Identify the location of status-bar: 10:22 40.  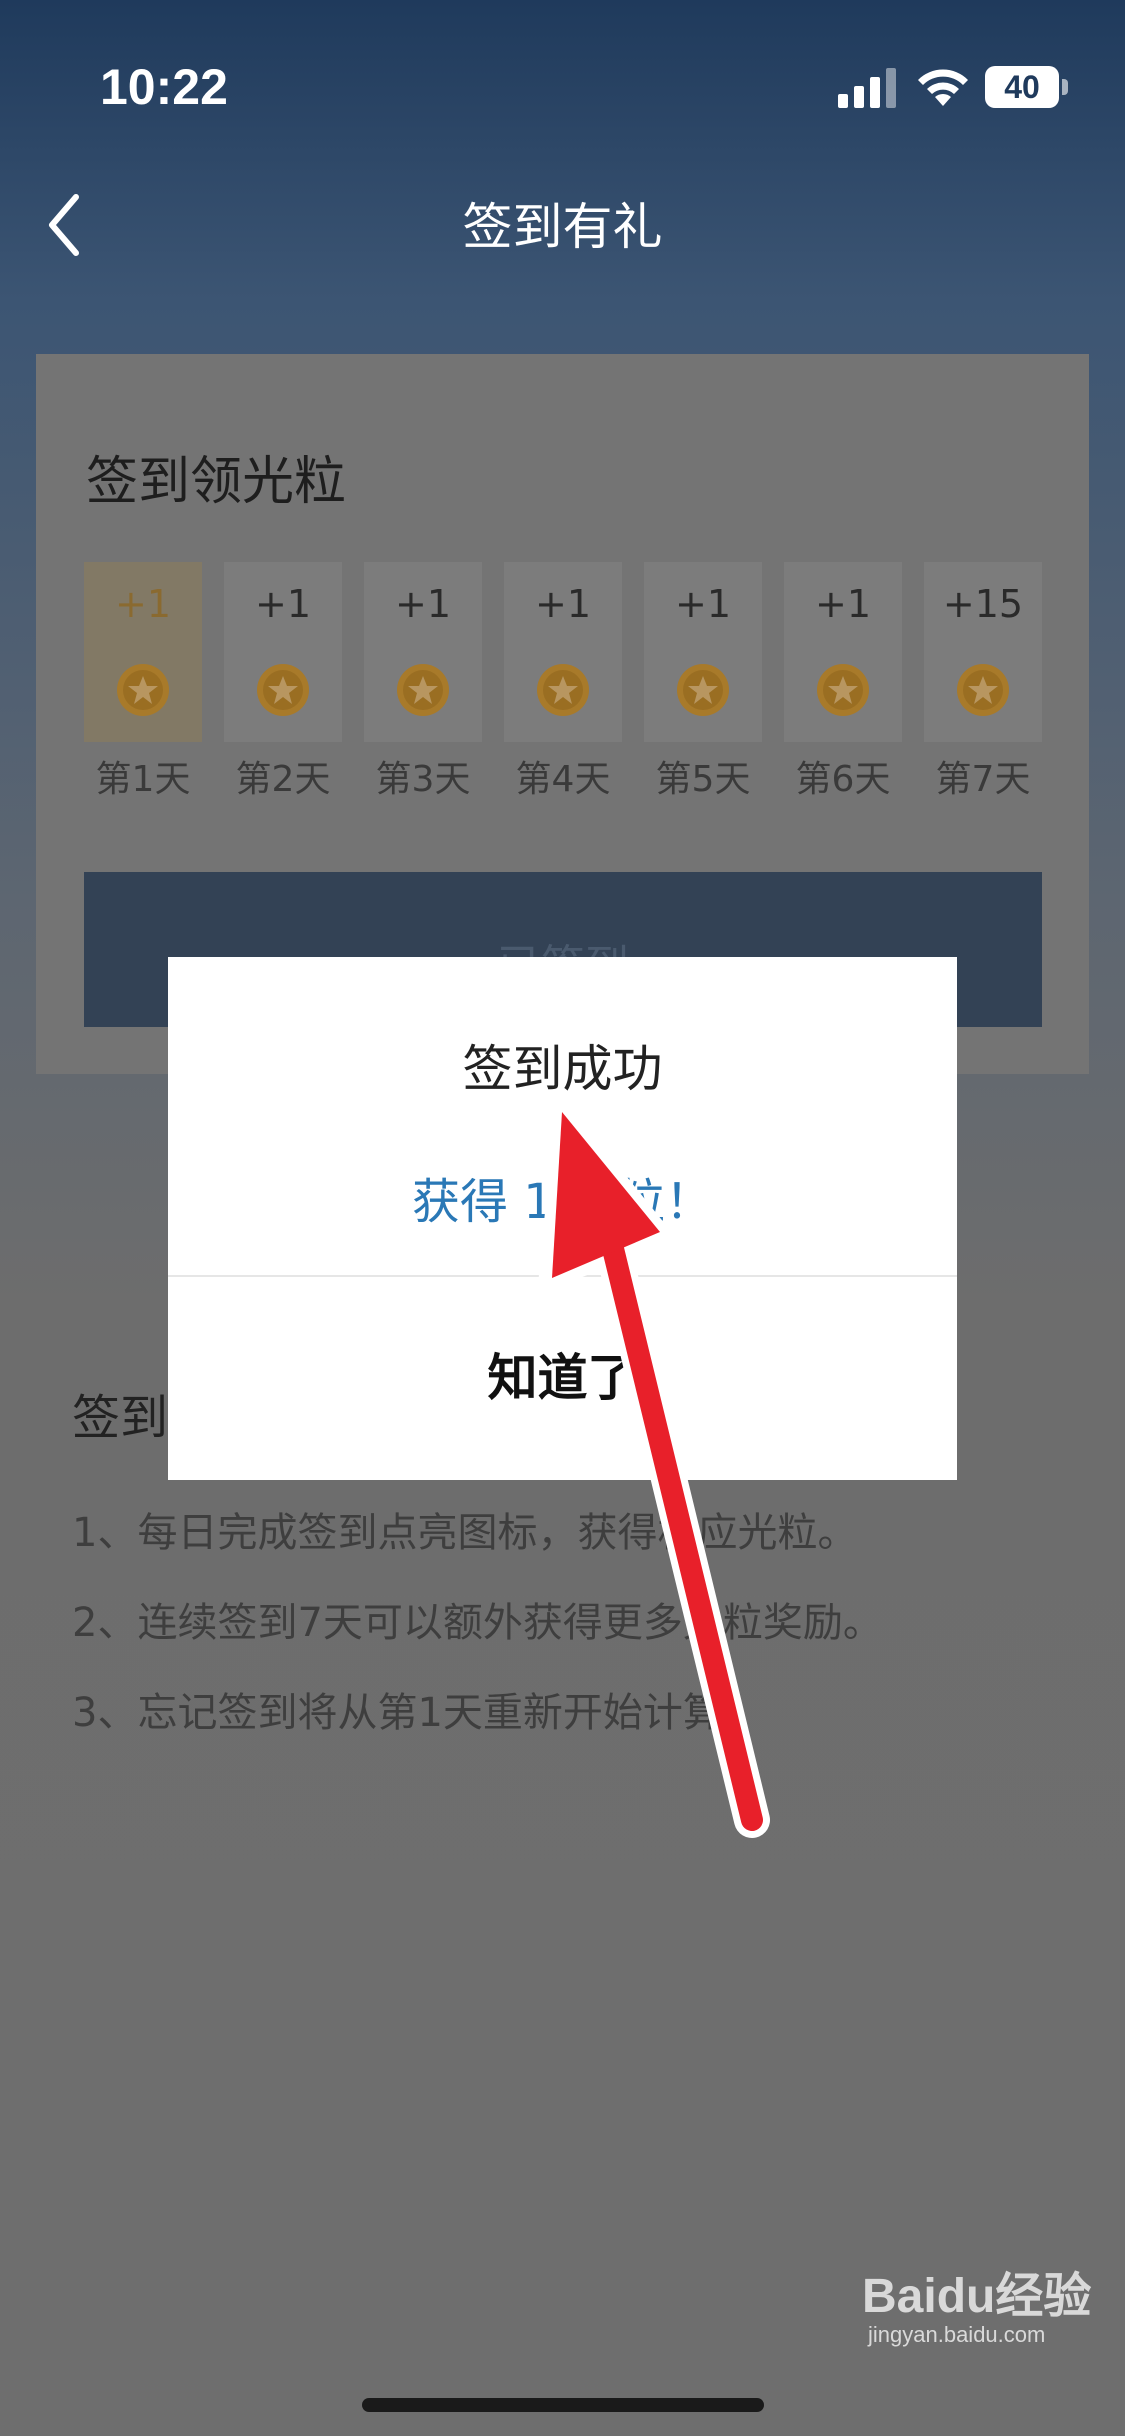
(562, 87).